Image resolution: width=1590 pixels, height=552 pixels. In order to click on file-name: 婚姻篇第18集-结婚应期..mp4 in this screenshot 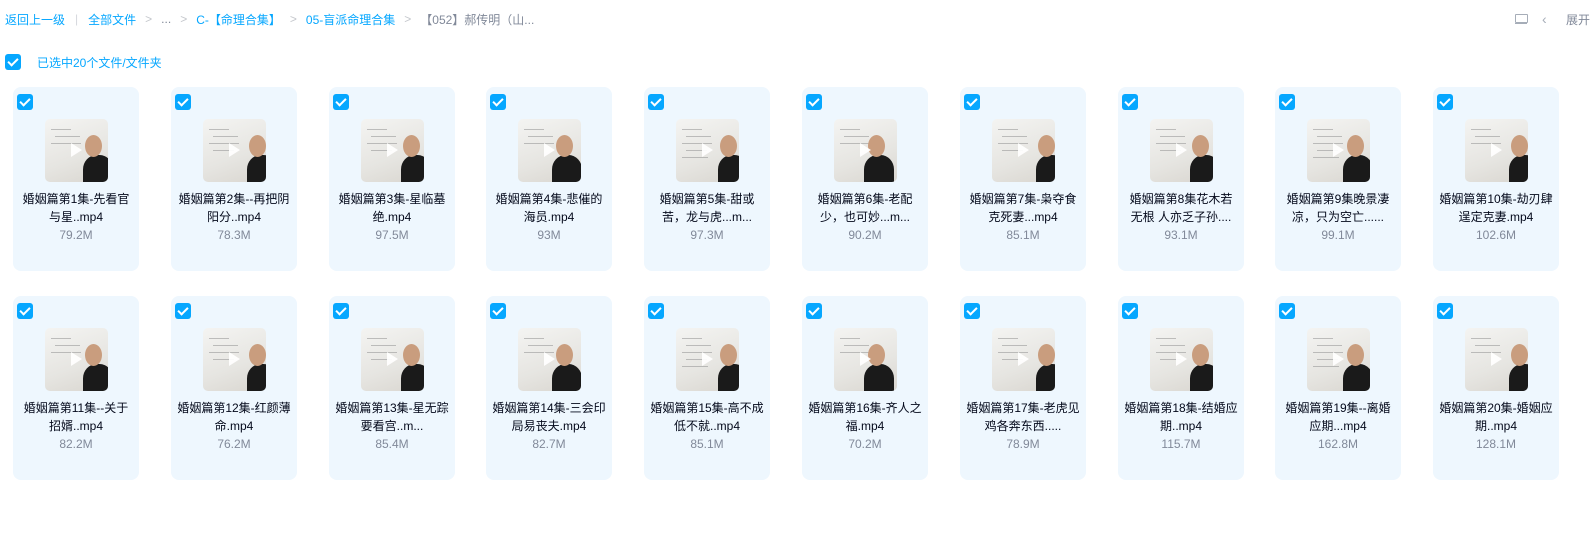, I will do `click(1181, 417)`.